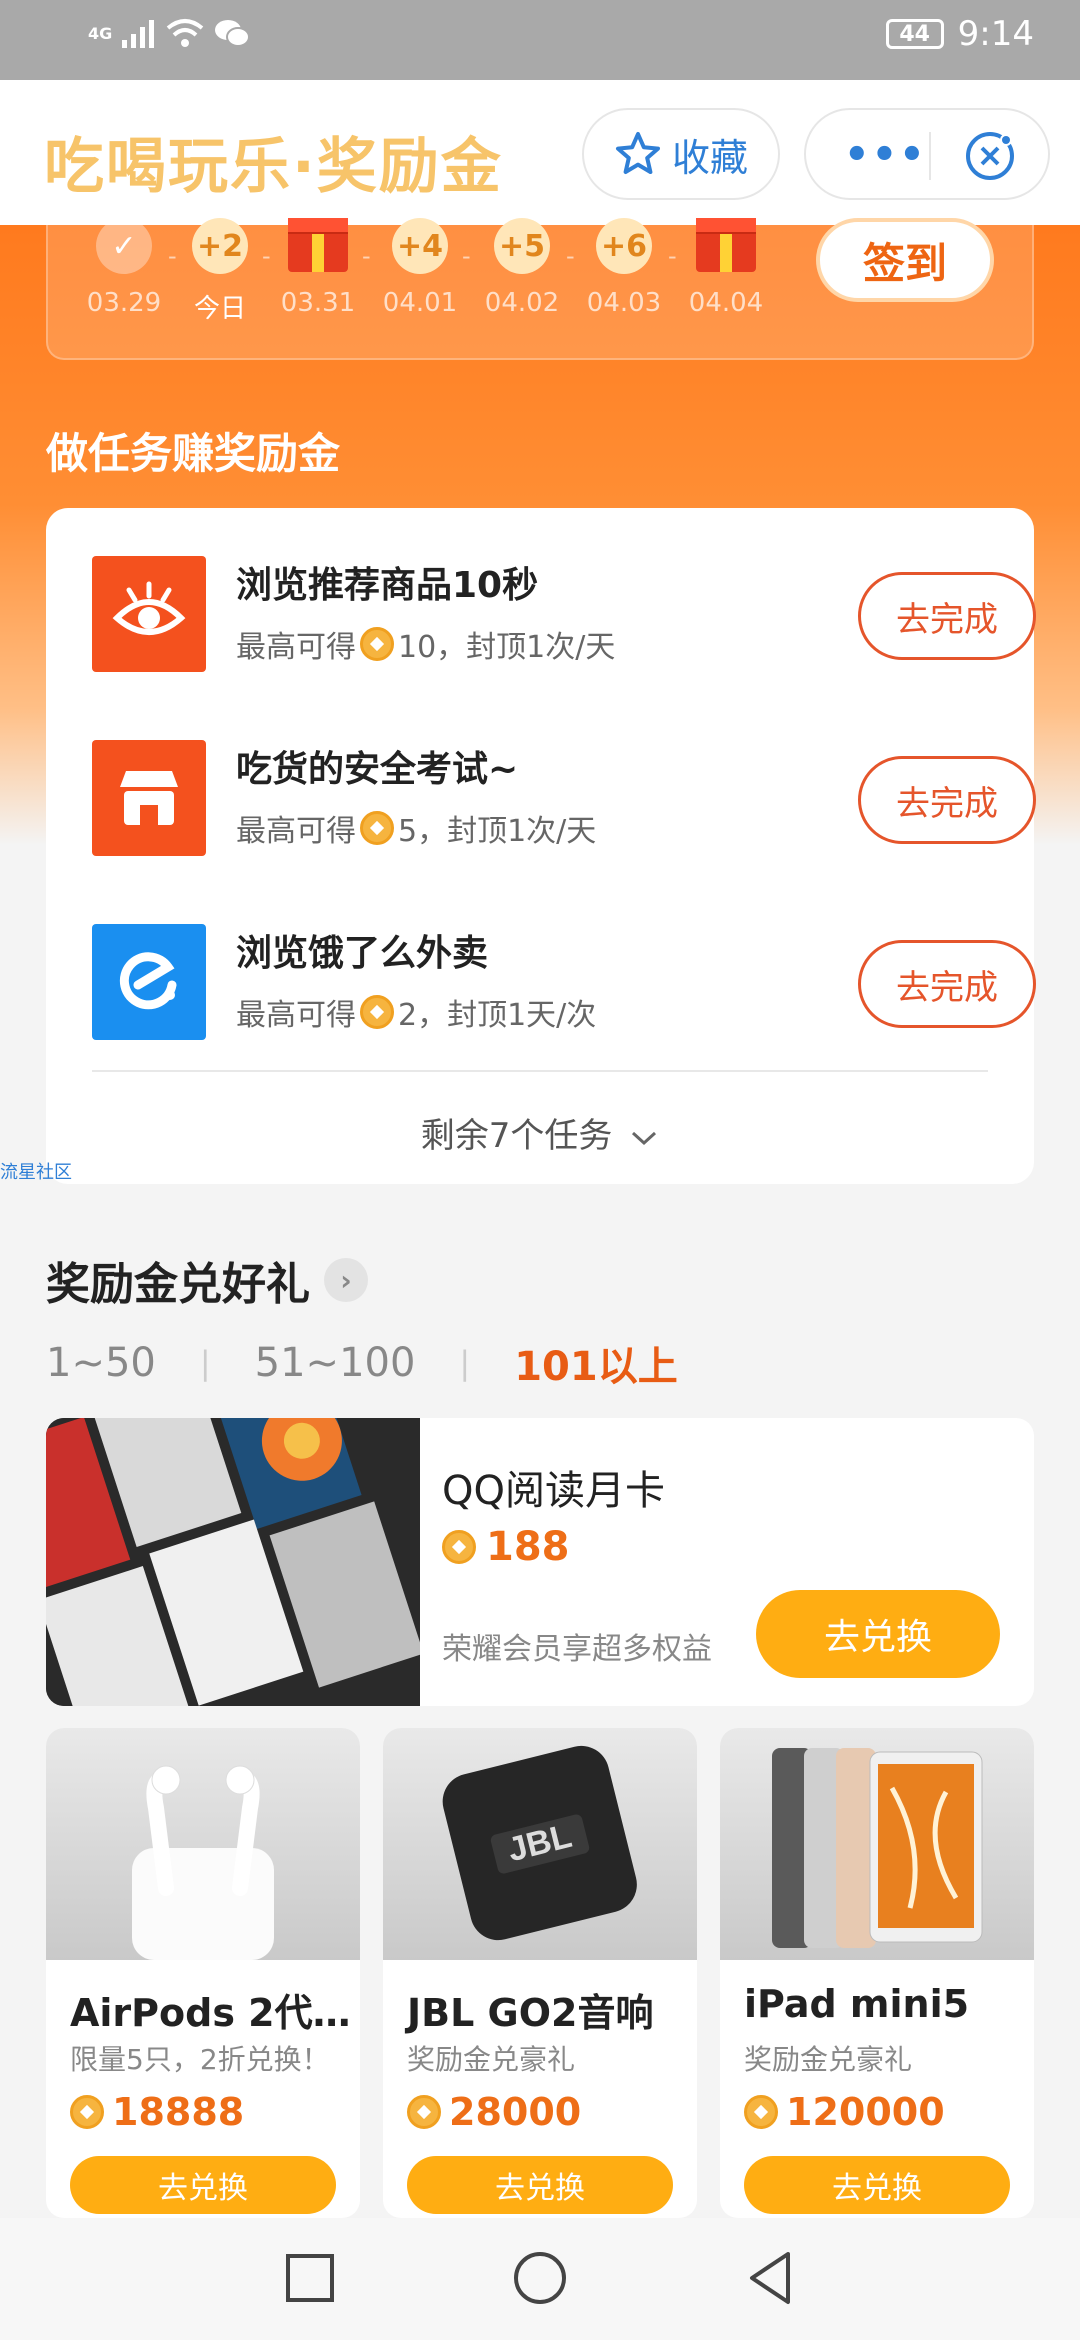  What do you see at coordinates (149, 614) in the screenshot?
I see `eye-icon` at bounding box center [149, 614].